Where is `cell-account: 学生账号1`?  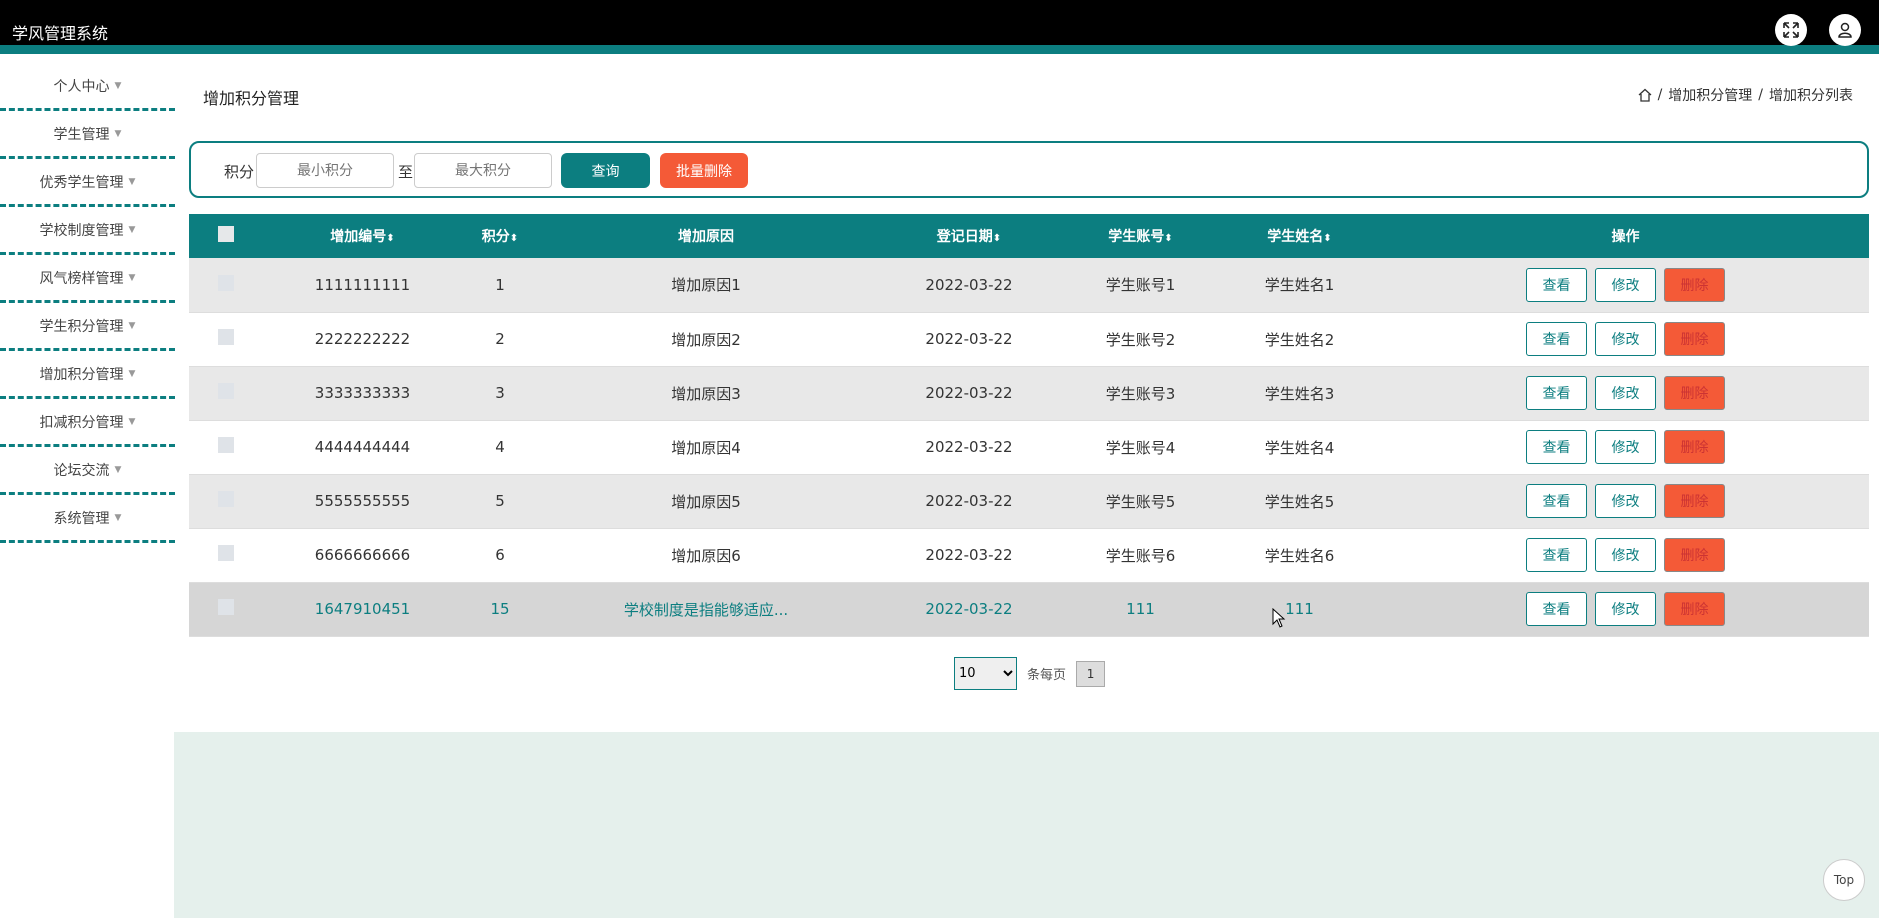
cell-account: 学生账号1 is located at coordinates (1140, 285).